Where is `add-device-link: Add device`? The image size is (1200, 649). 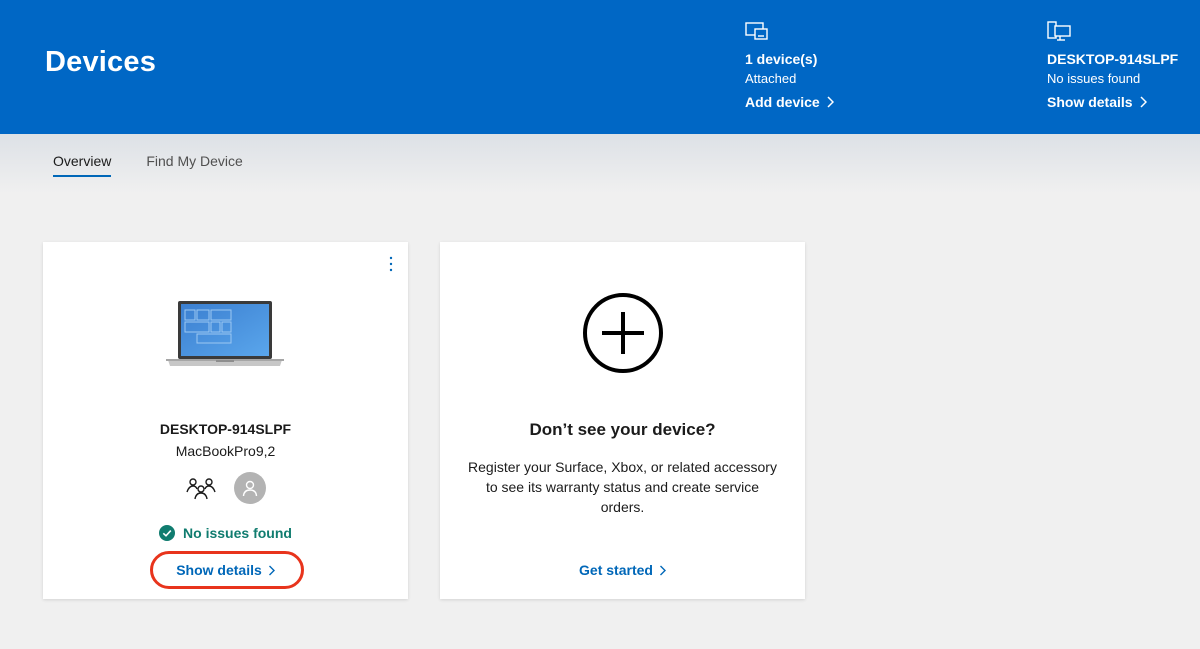
add-device-link: Add device is located at coordinates (789, 102).